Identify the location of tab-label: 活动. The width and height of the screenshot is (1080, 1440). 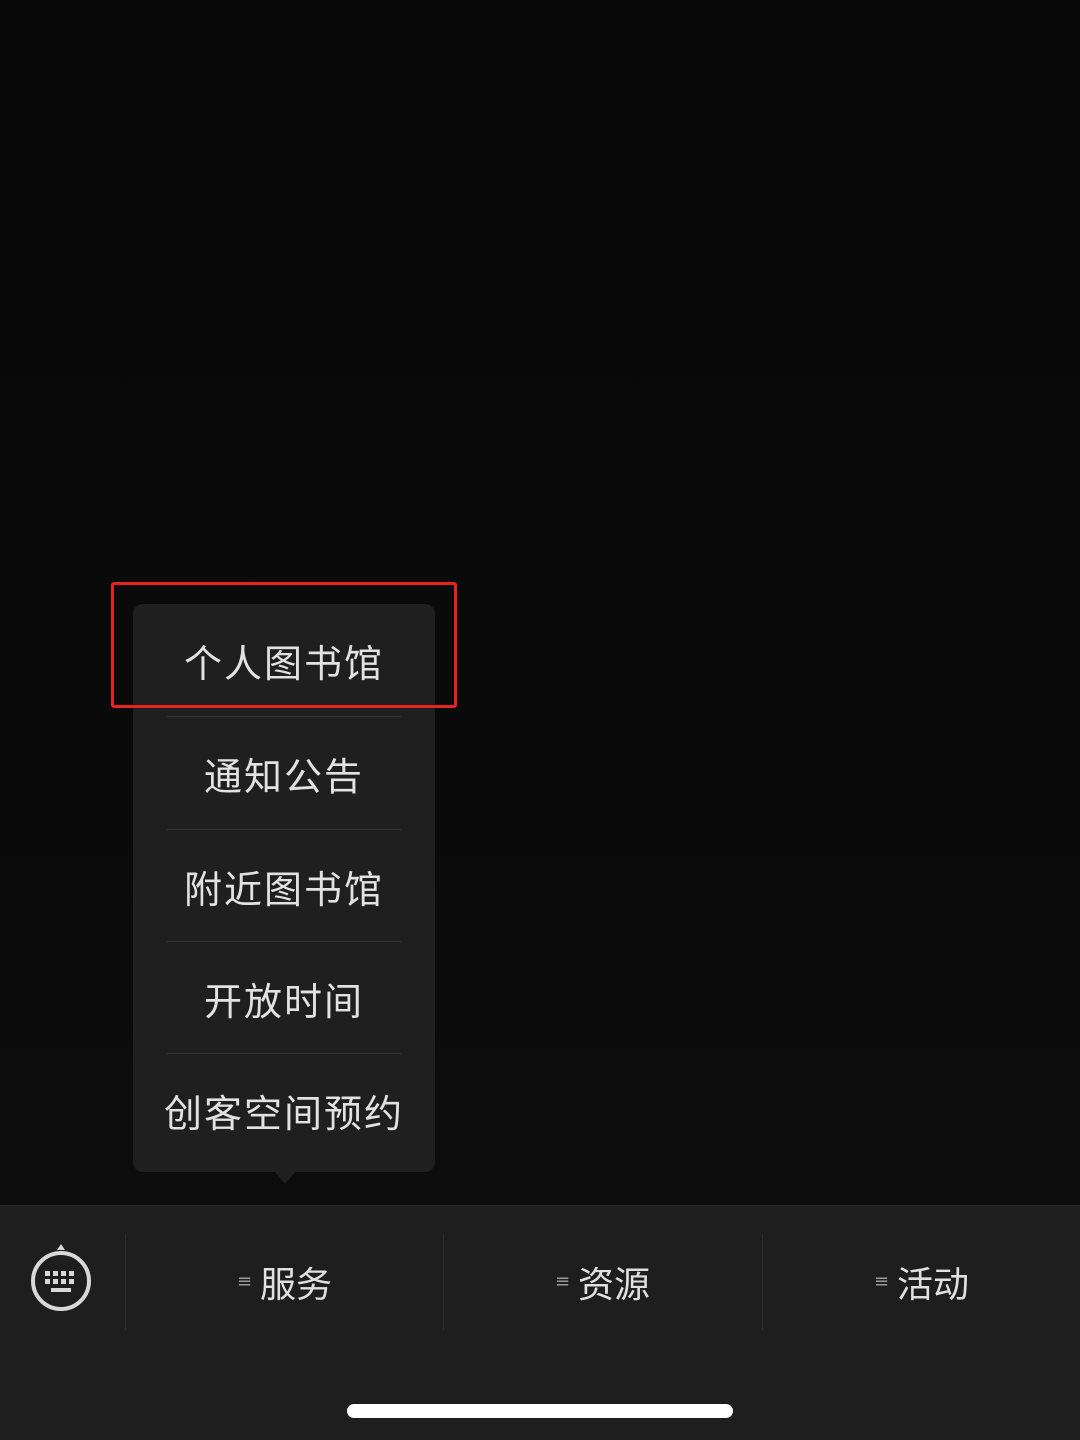
(933, 1285).